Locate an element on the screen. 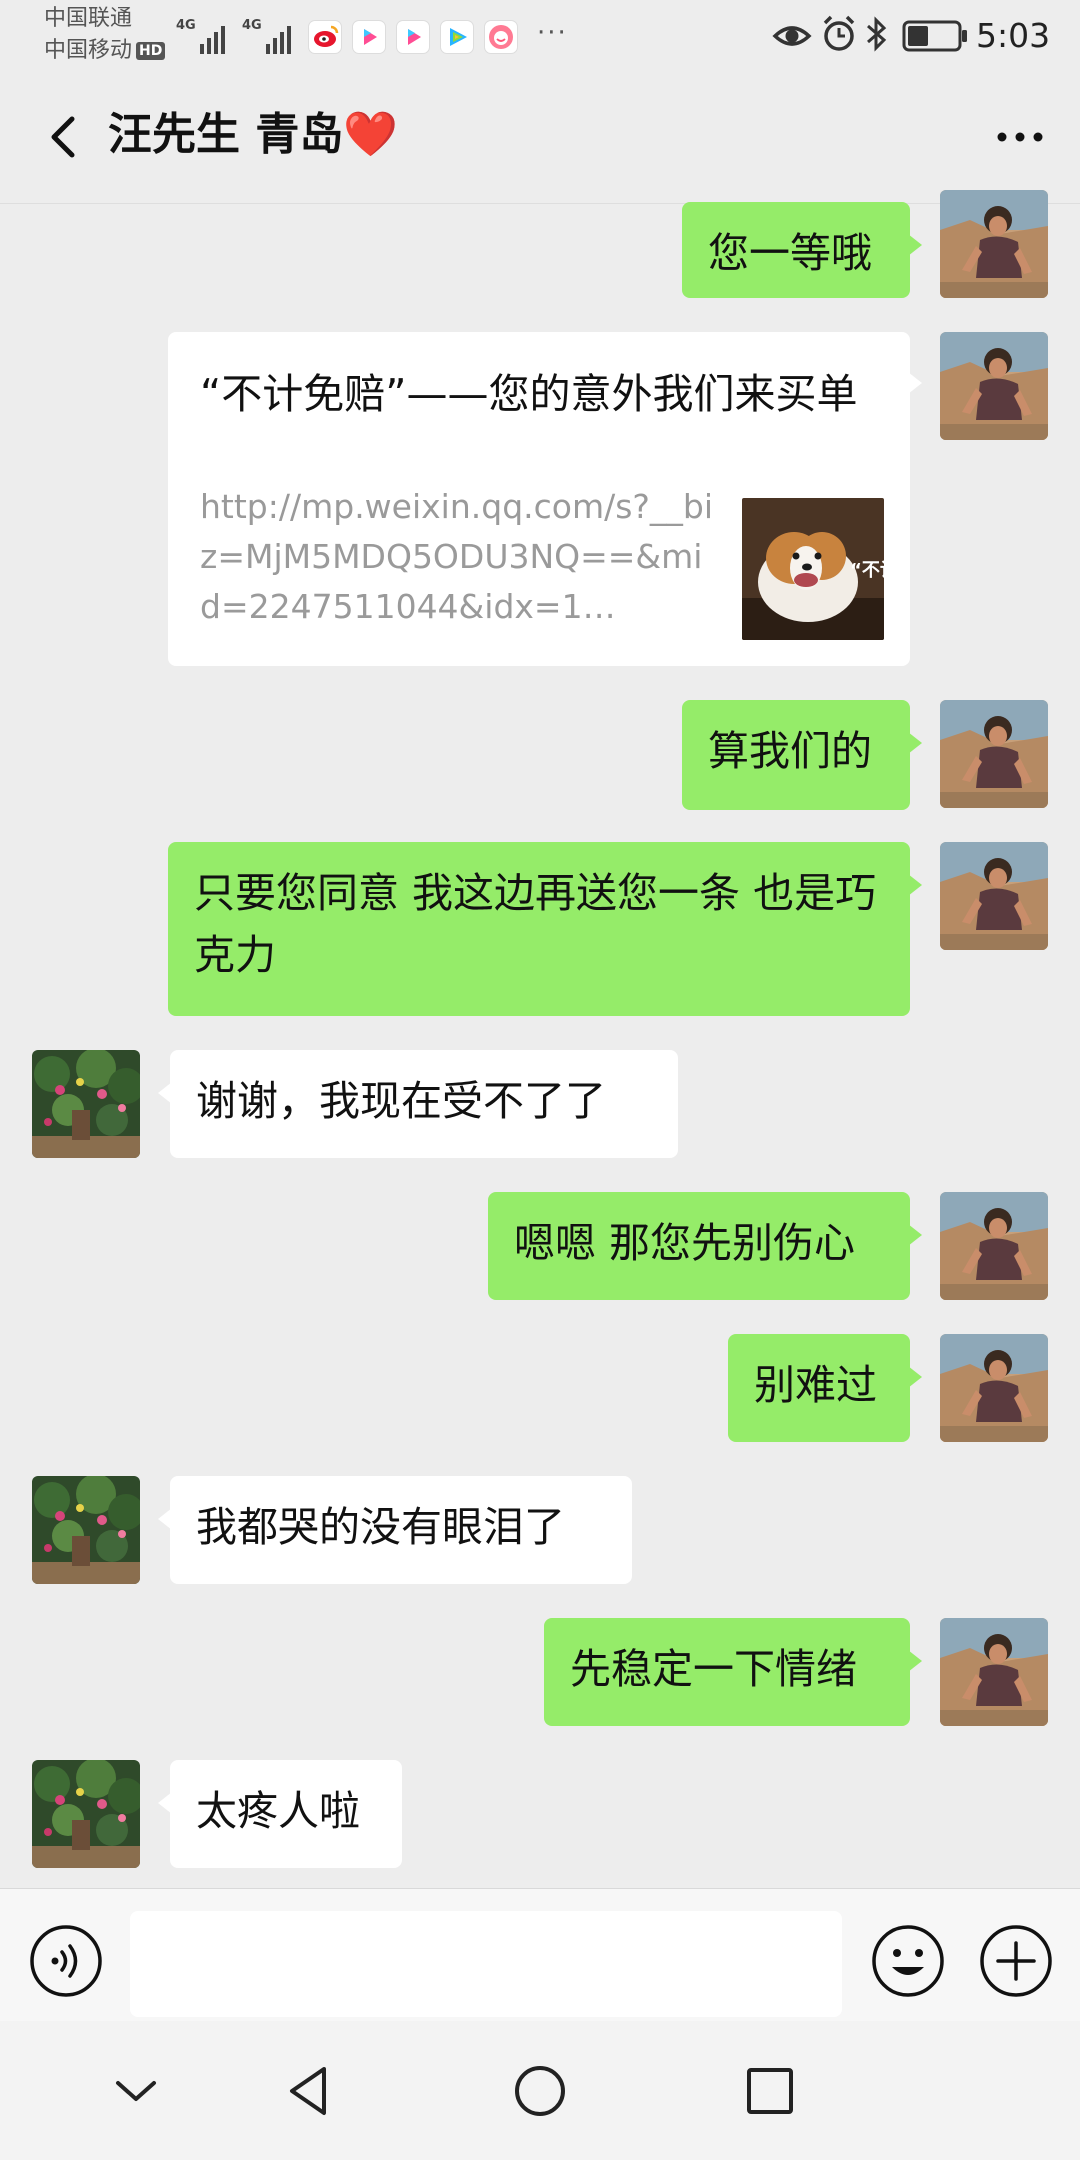  message-text: 先稳定一下情绪 is located at coordinates (713, 1669).